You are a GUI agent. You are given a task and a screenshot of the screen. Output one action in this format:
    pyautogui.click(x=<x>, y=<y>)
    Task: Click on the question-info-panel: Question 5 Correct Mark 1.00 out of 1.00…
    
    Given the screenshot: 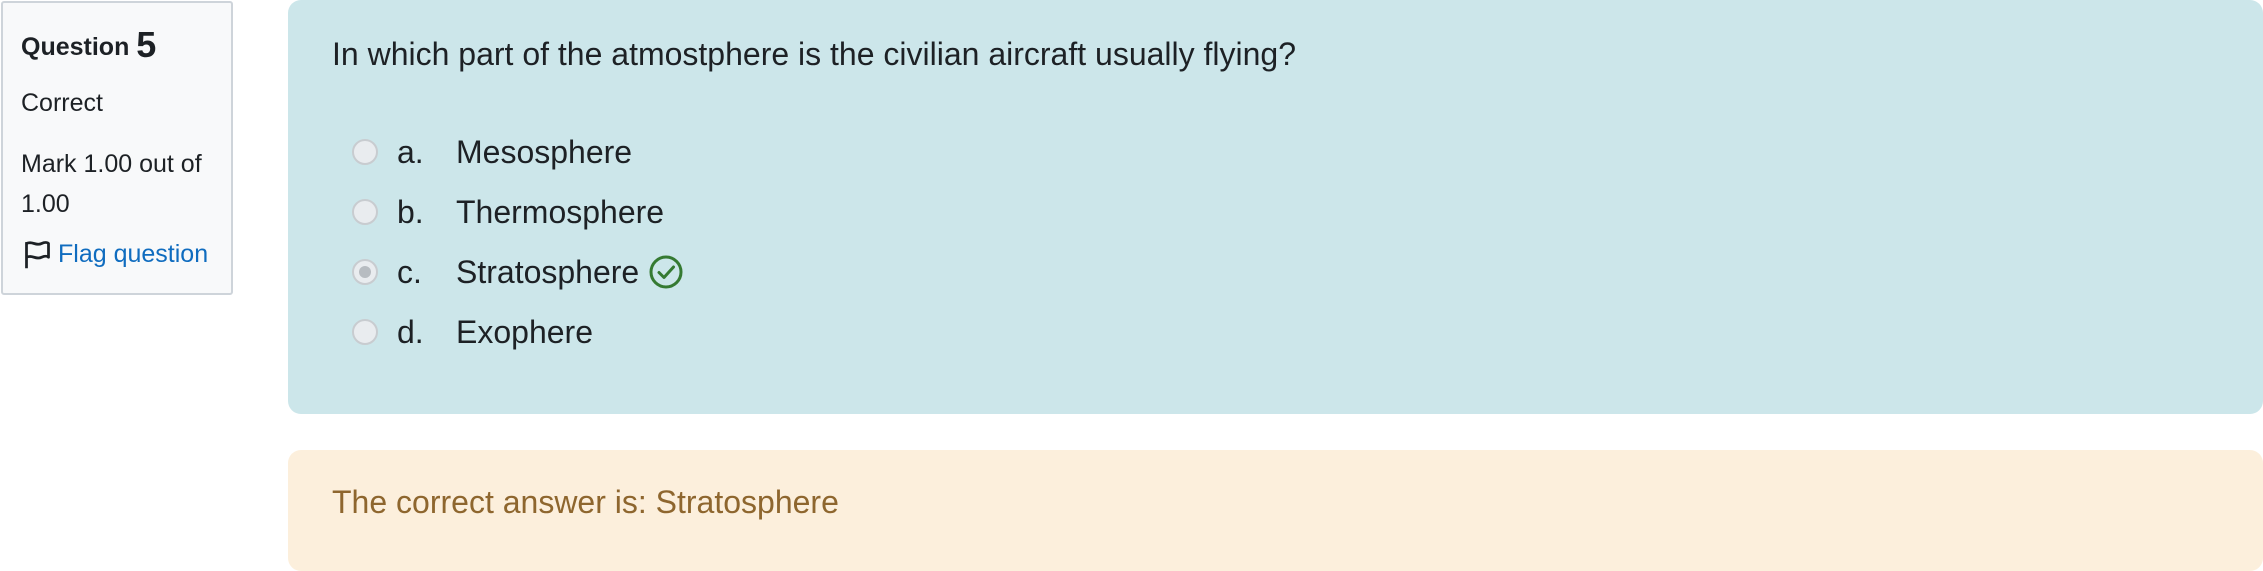 What is the action you would take?
    pyautogui.click(x=117, y=148)
    